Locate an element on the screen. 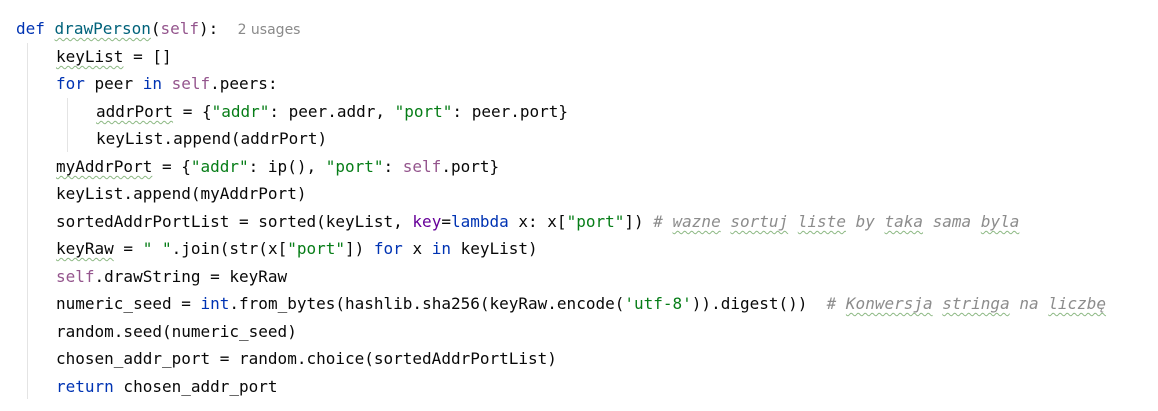 The height and width of the screenshot is (411, 1158). code-text: .drawString = keyRaw is located at coordinates (191, 276).